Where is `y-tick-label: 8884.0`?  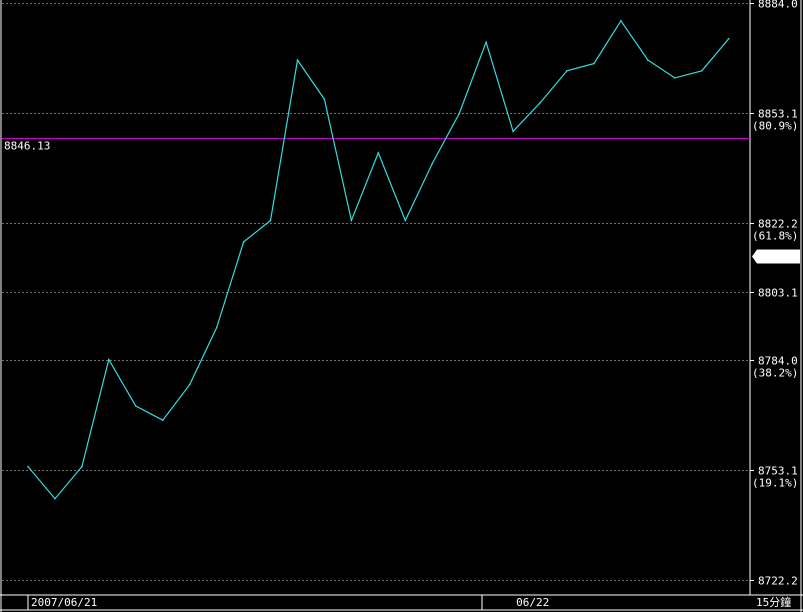 y-tick-label: 8884.0 is located at coordinates (778, 5).